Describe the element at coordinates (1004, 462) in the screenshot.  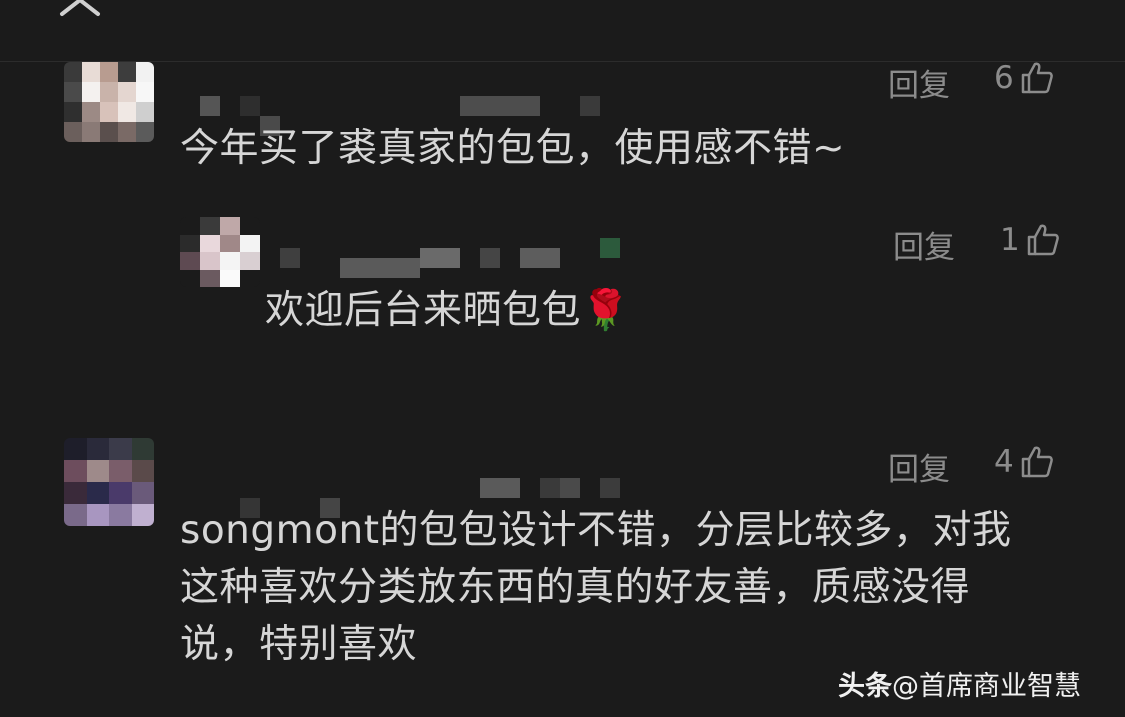
I see `like-count: 4` at that location.